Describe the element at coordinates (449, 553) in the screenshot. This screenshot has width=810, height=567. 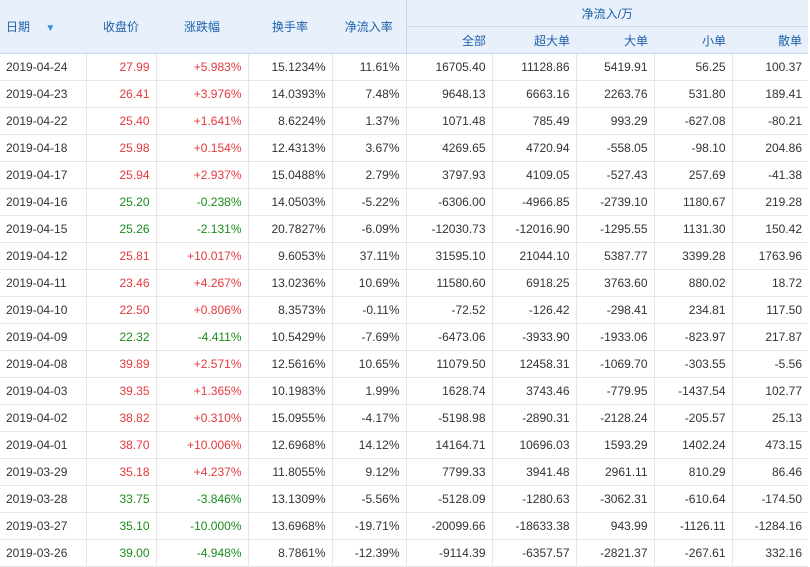
I see `cell-total: -9114.39` at that location.